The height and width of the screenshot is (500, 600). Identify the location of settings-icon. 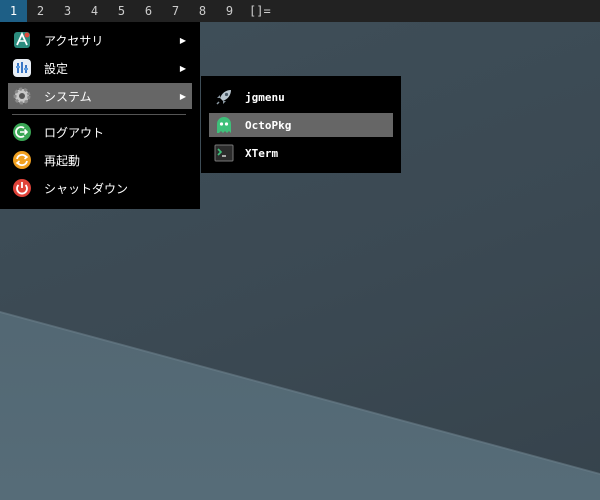
(22, 68).